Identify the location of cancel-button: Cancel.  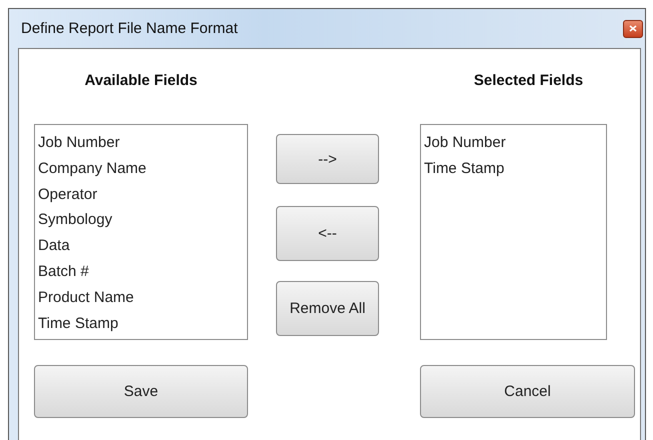
(527, 391).